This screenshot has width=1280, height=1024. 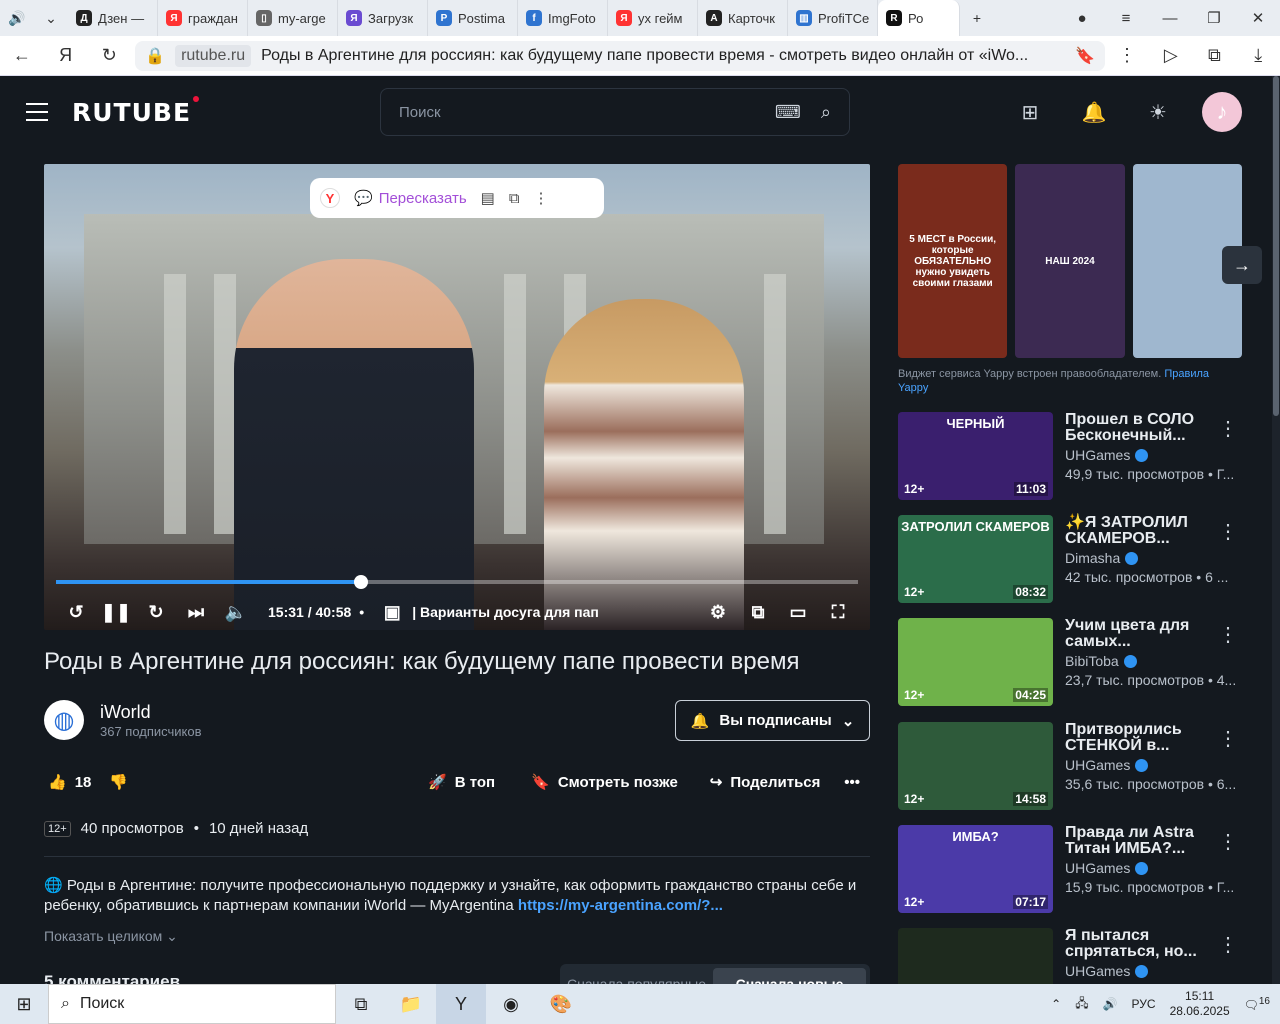 I want to click on browser-tab: Я Загрузк, so click(x=383, y=18).